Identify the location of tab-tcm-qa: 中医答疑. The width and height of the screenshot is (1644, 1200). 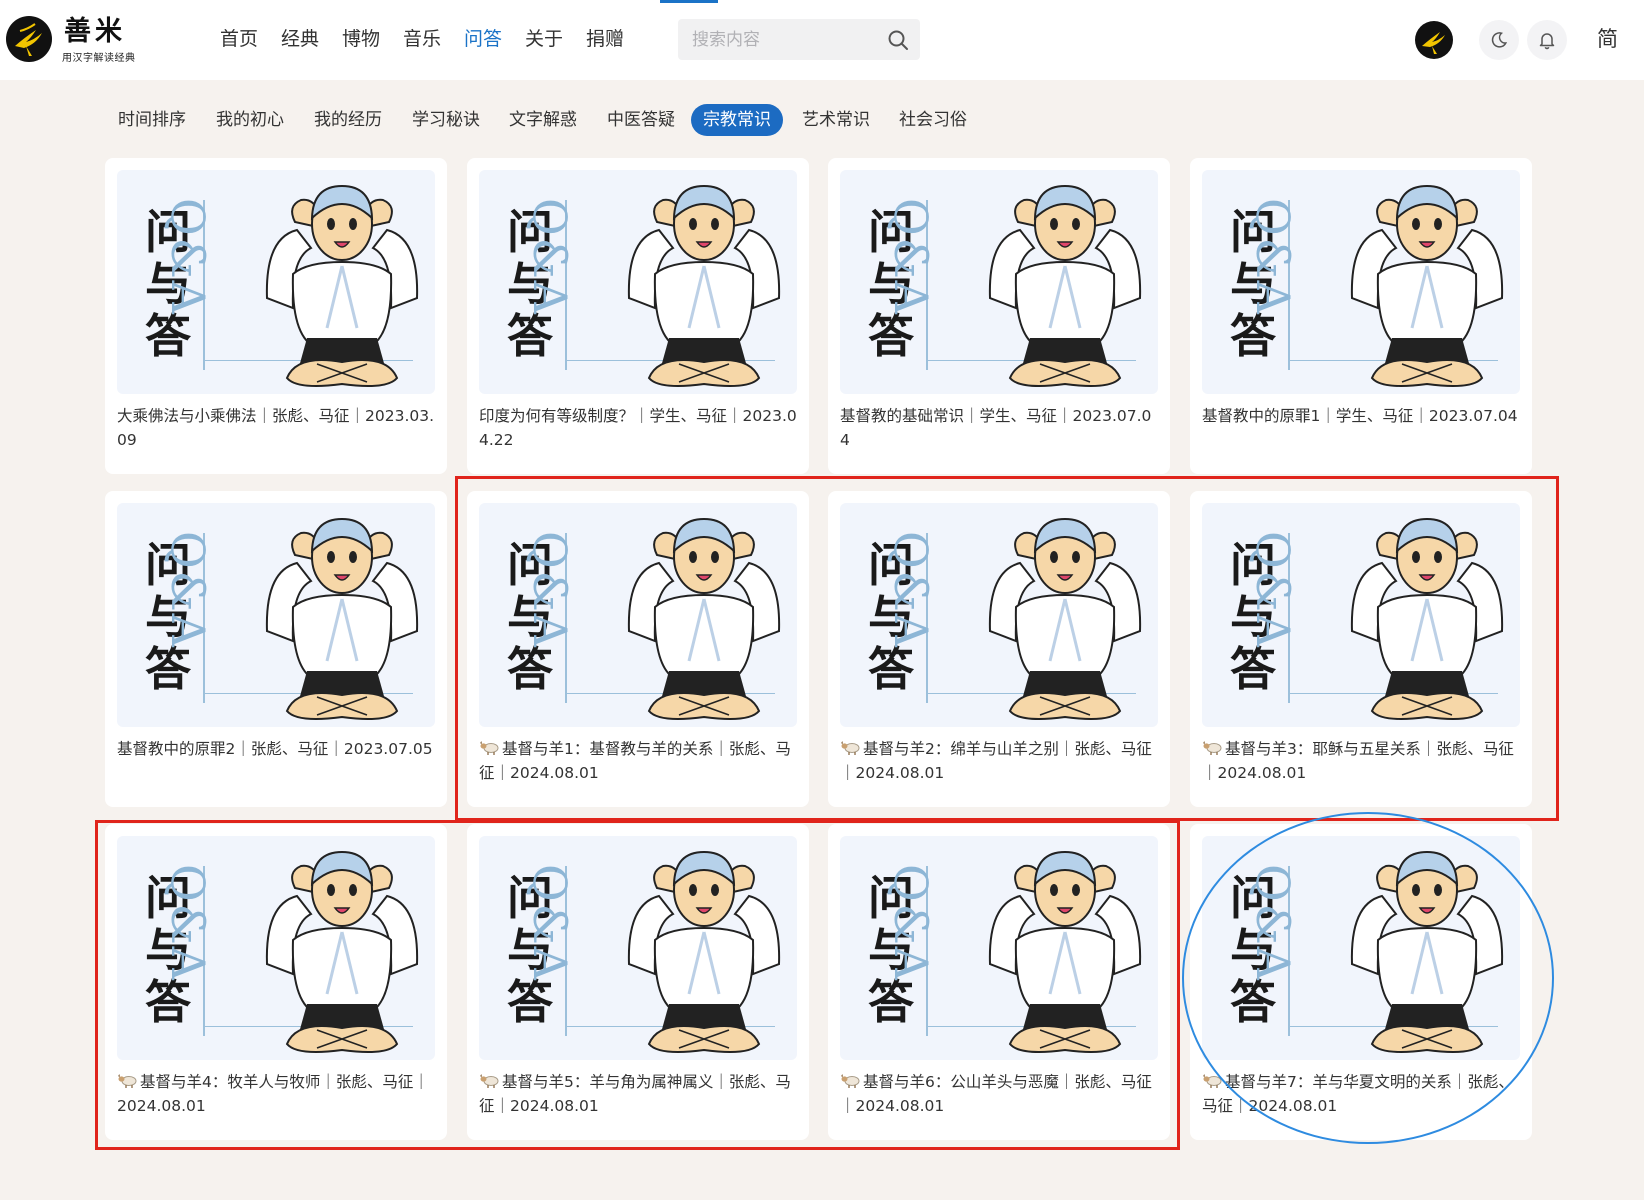
(641, 120).